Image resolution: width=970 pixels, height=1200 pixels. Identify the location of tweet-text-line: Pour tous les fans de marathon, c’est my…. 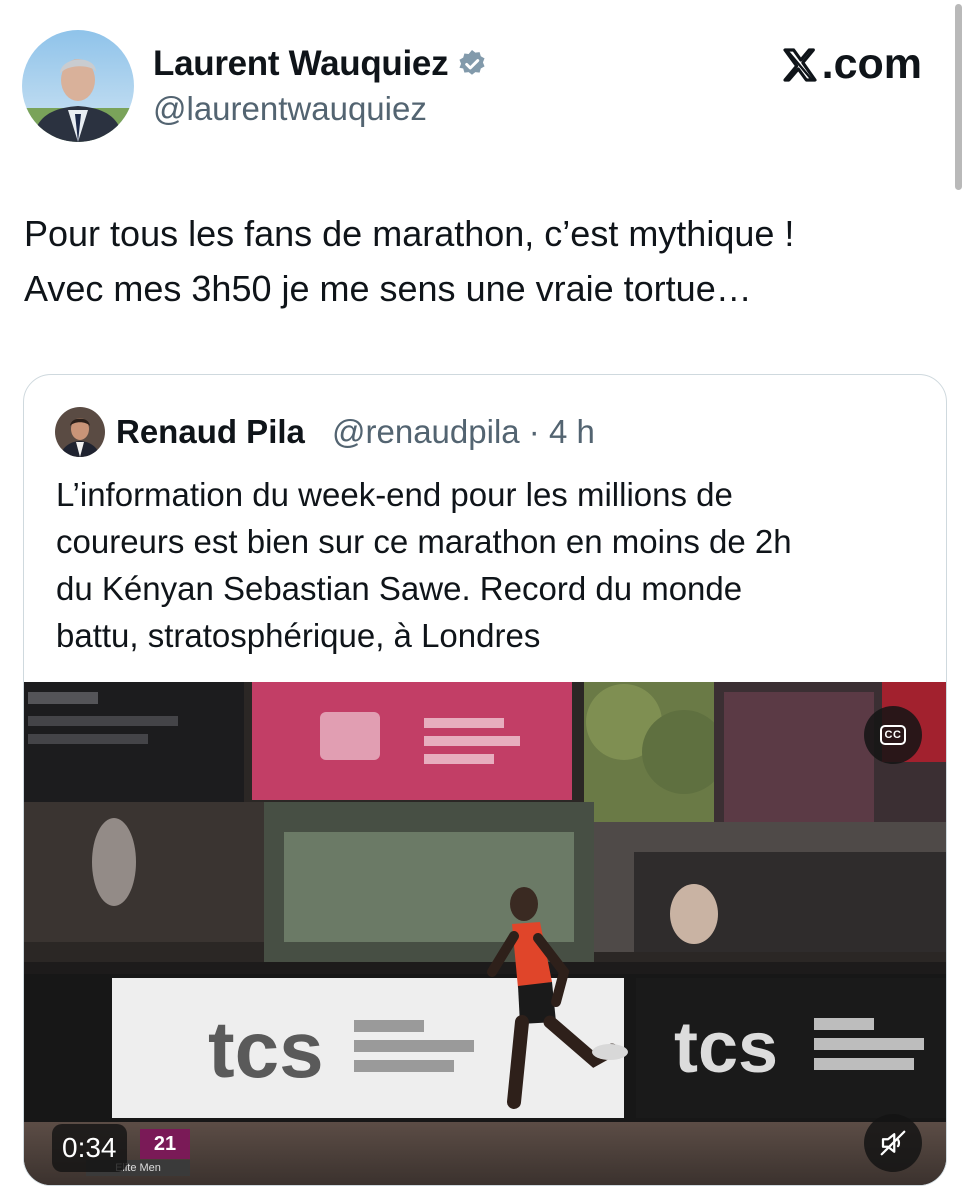
(409, 233).